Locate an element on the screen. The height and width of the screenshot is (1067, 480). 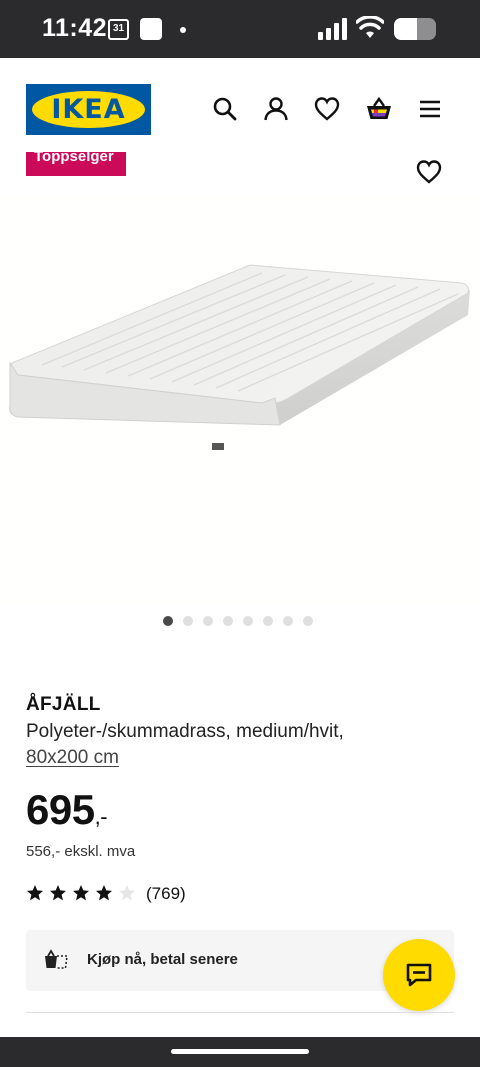
battery-level is located at coordinates (406, 29).